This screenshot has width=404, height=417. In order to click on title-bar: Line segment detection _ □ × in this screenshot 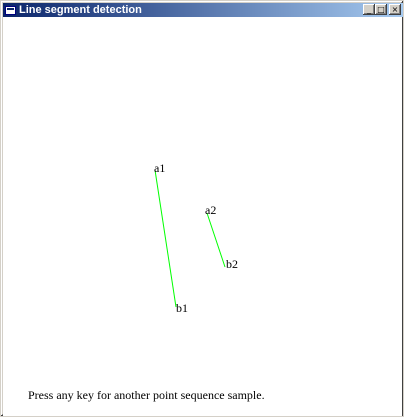, I will do `click(203, 10)`.